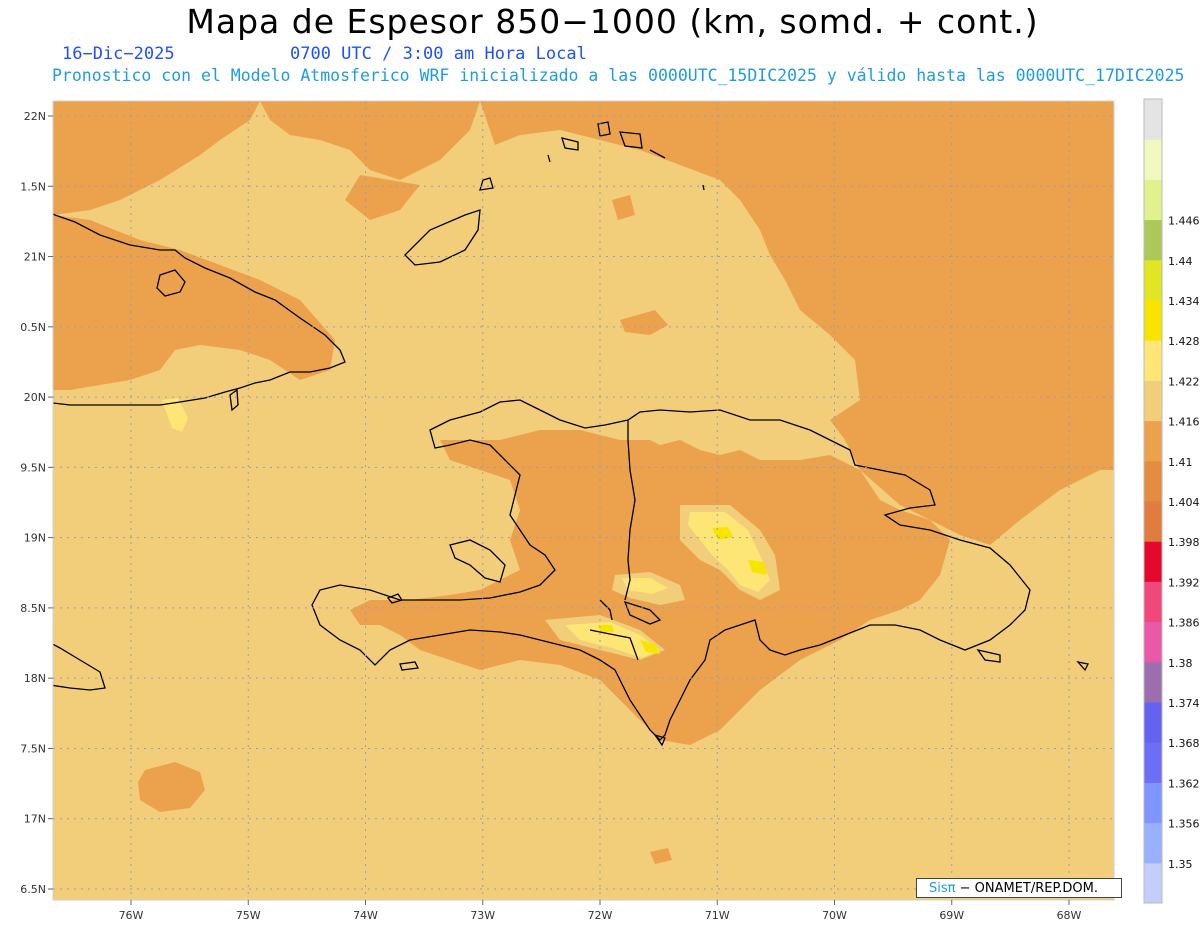 Image resolution: width=1200 pixels, height=927 pixels. I want to click on credit-brand: Sisπ, so click(942, 888).